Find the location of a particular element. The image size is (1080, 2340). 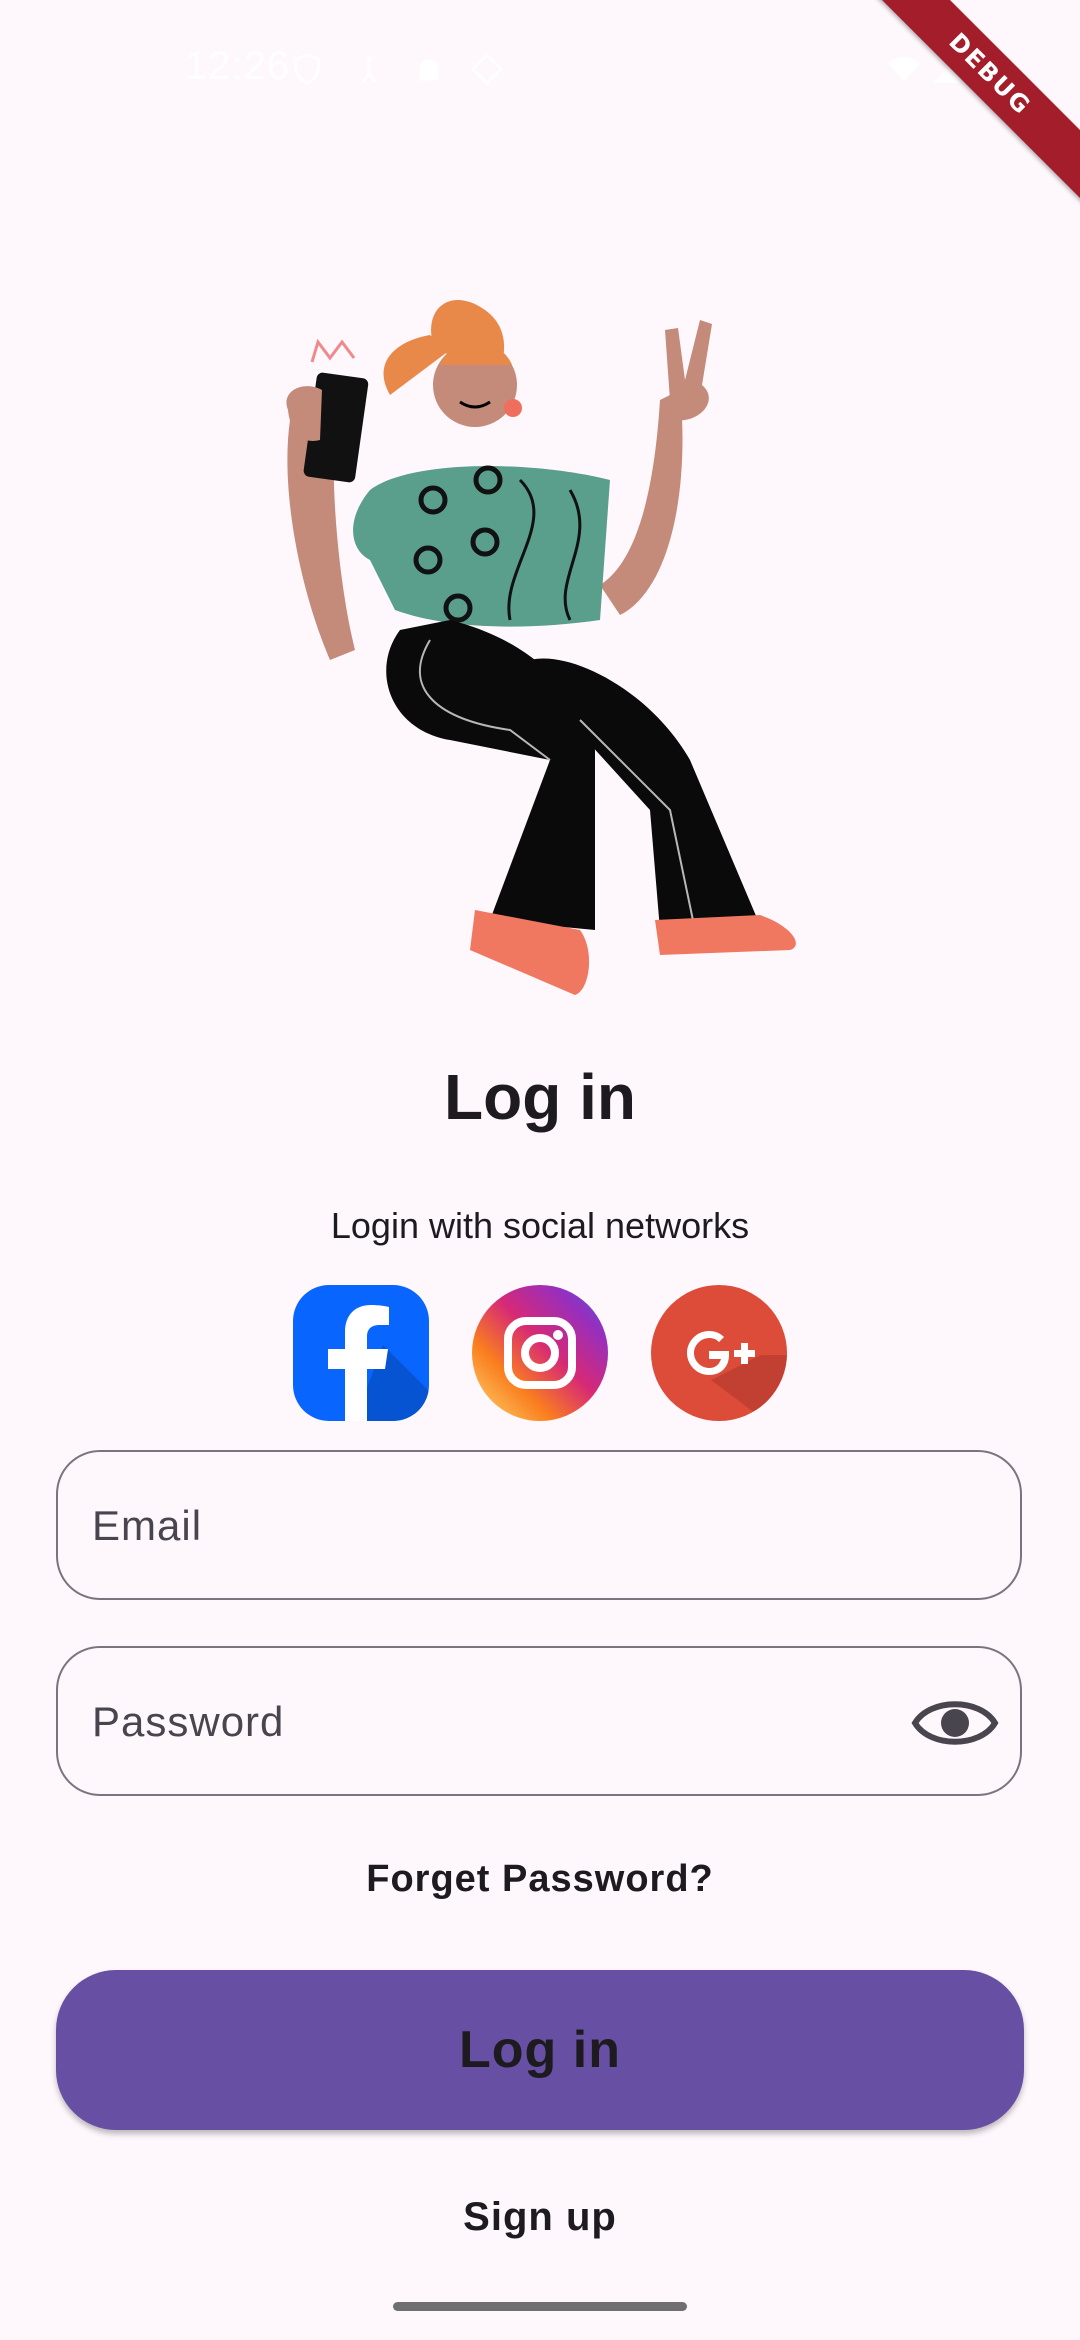

forgot-password-link: Forget Password? is located at coordinates (540, 1879).